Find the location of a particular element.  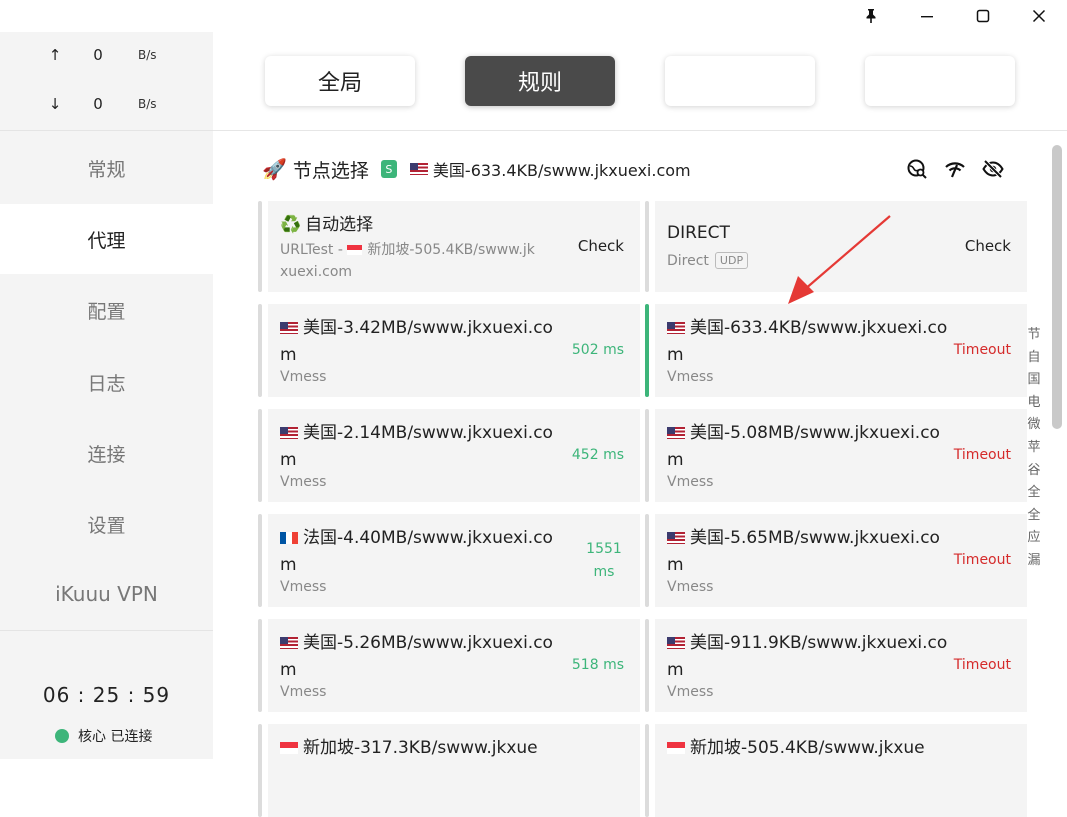

proxy-name-text: 美国-911.9KB/swww.jkxuexi.com is located at coordinates (807, 656).